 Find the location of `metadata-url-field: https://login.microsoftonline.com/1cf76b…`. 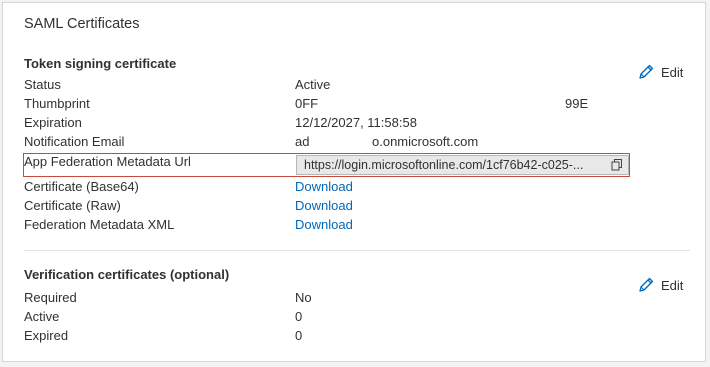

metadata-url-field: https://login.microsoftonline.com/1cf76b… is located at coordinates (462, 165).